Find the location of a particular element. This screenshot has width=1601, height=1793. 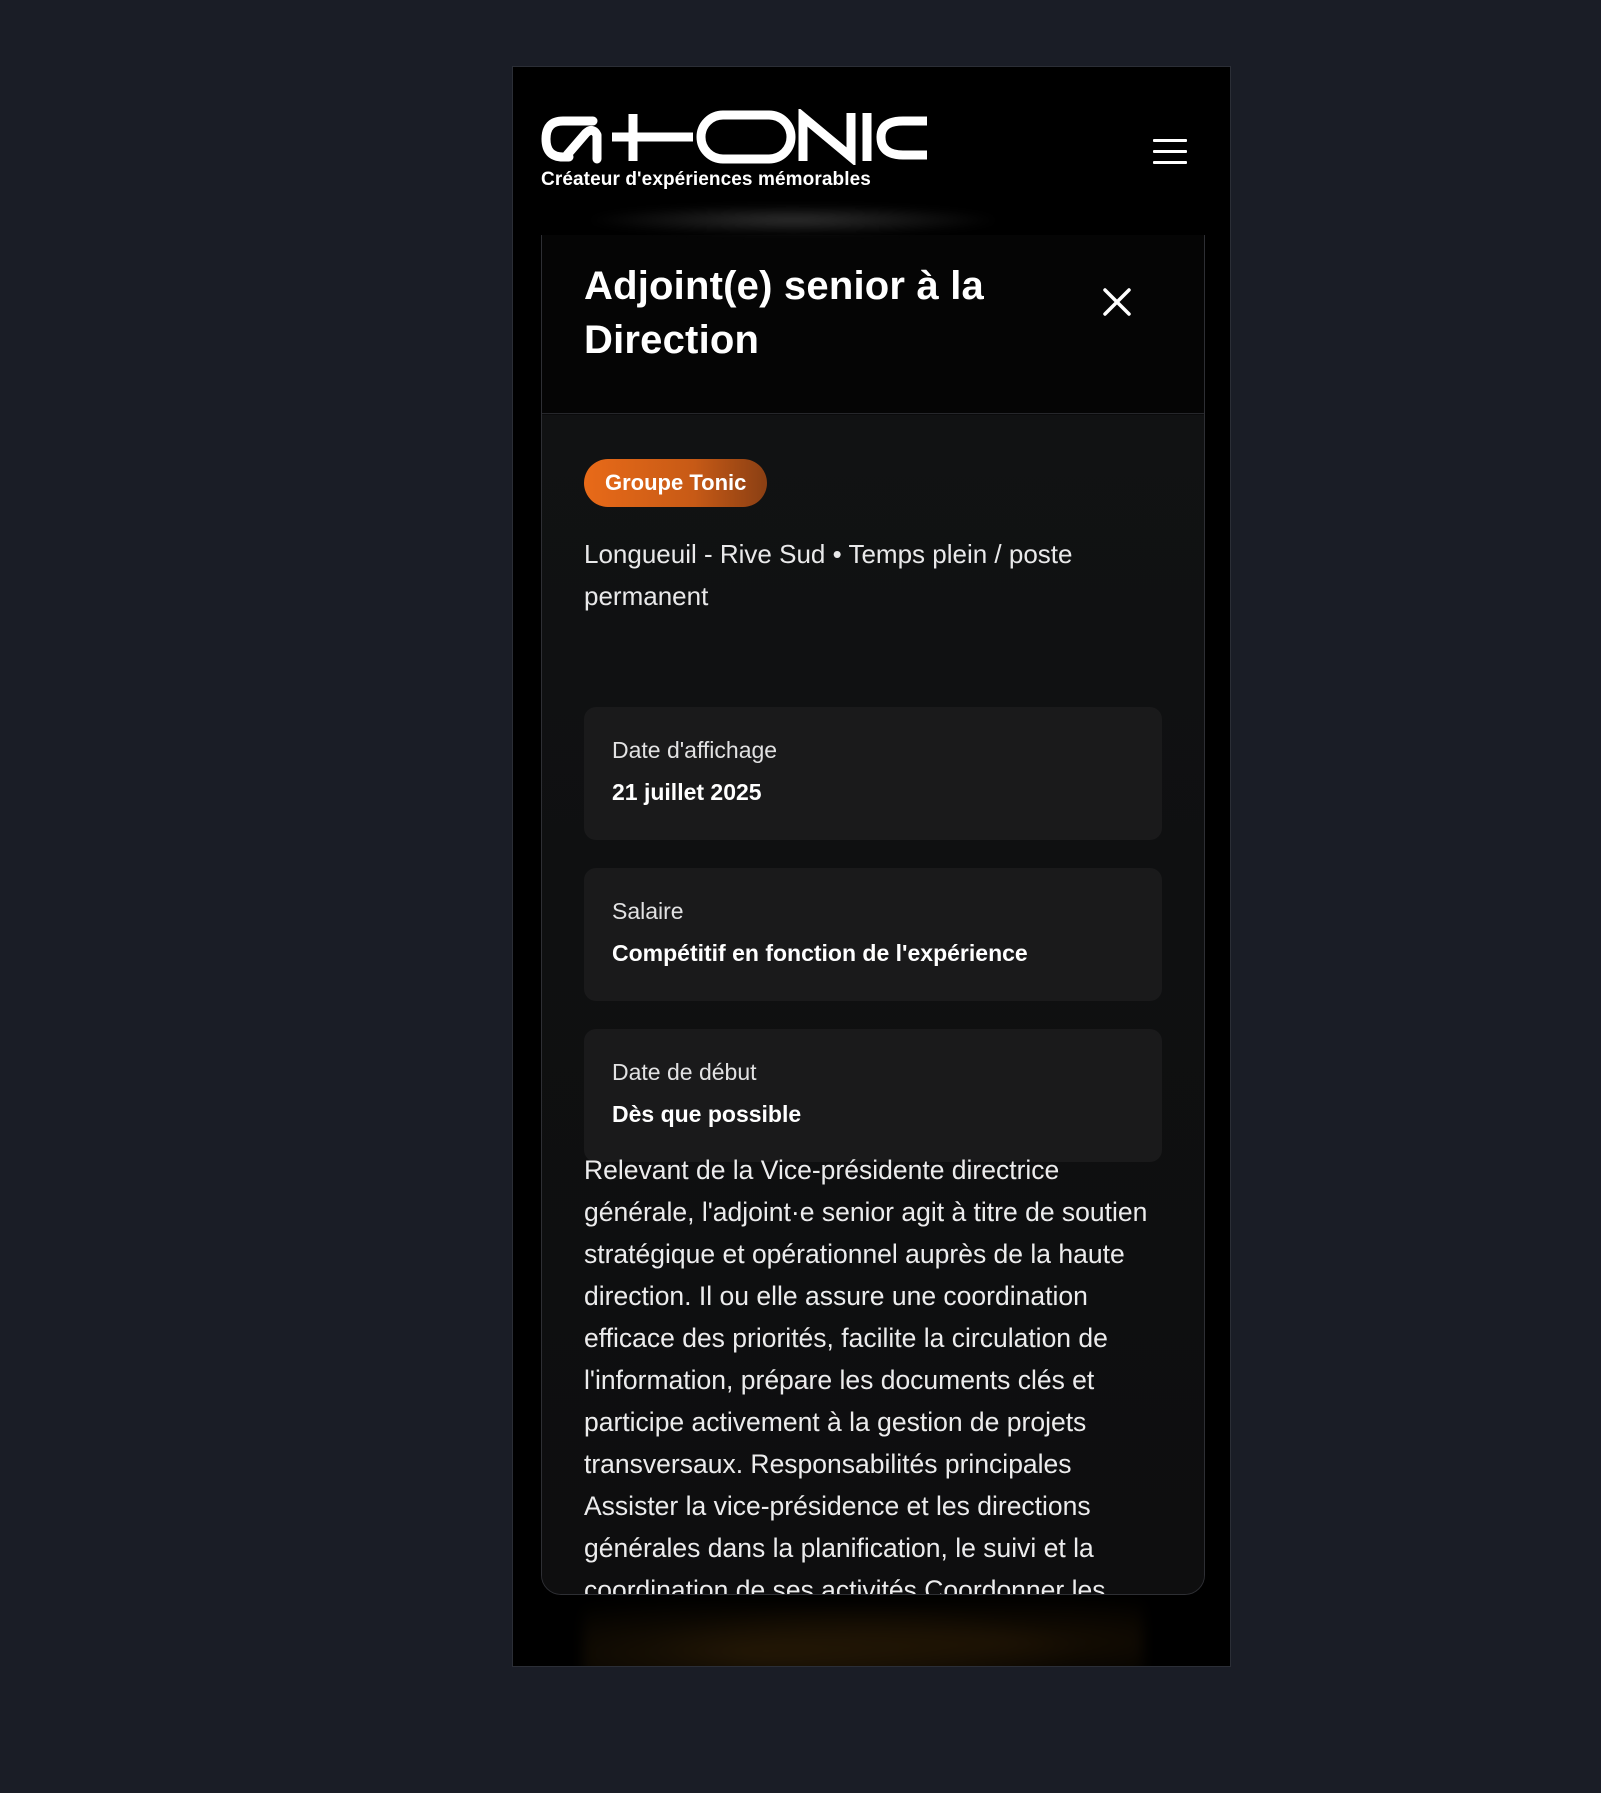

detail-card-start-date: Date de début Dès que possible is located at coordinates (873, 1095).